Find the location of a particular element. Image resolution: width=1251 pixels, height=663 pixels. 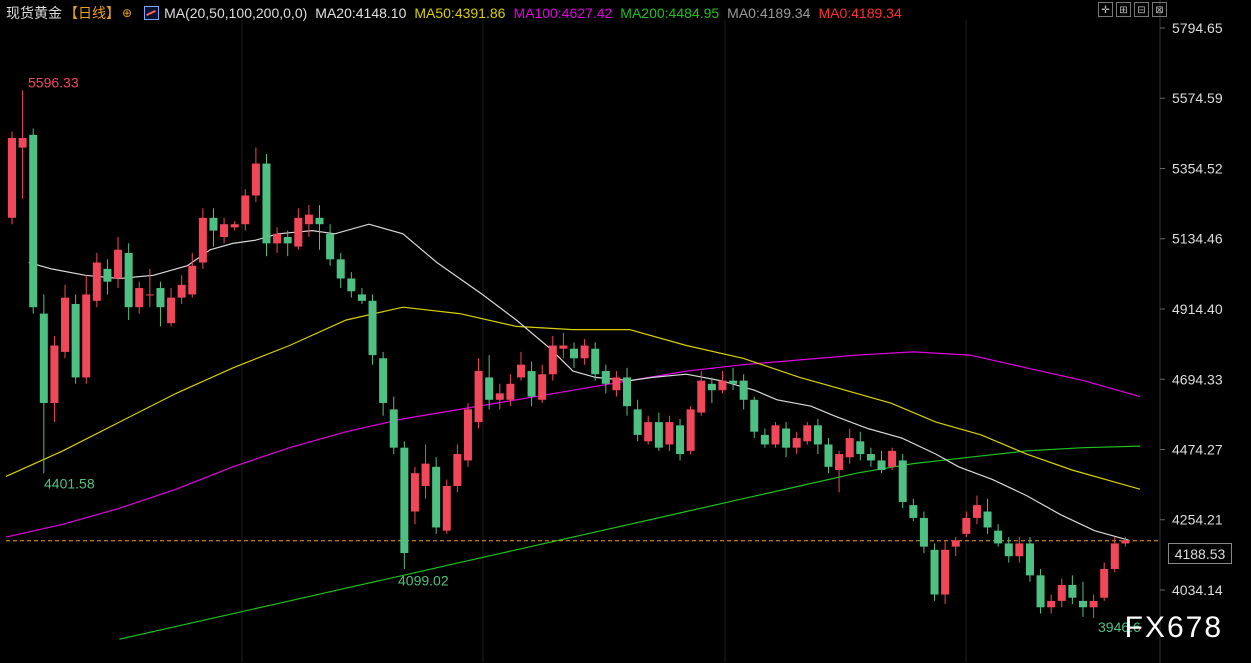

ma50-value: MA50:4391.86 is located at coordinates (460, 13).